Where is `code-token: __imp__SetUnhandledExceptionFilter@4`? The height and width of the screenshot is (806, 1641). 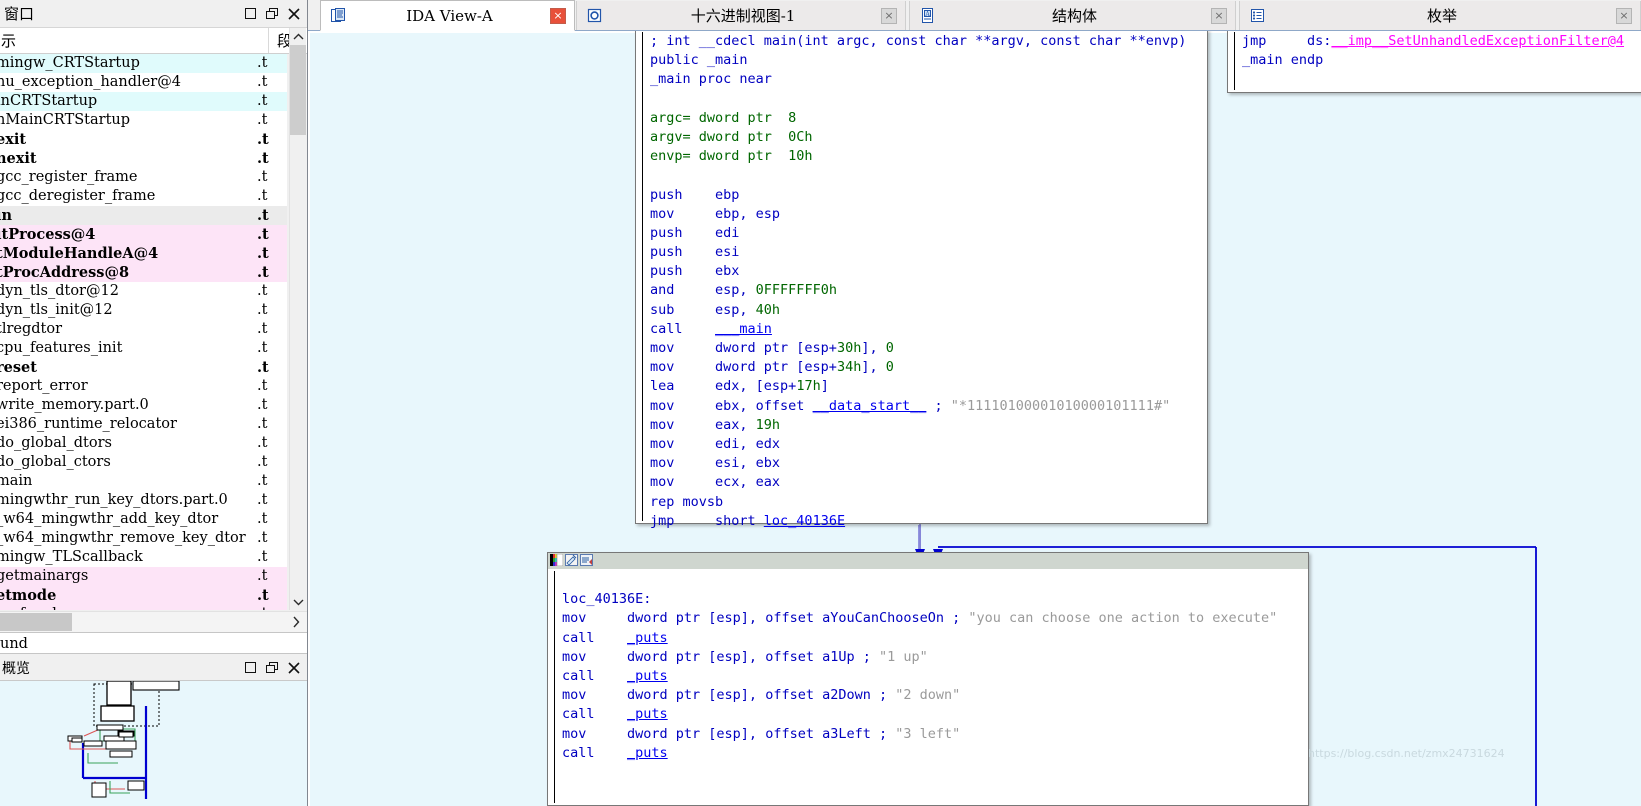 code-token: __imp__SetUnhandledExceptionFilter@4 is located at coordinates (1477, 41).